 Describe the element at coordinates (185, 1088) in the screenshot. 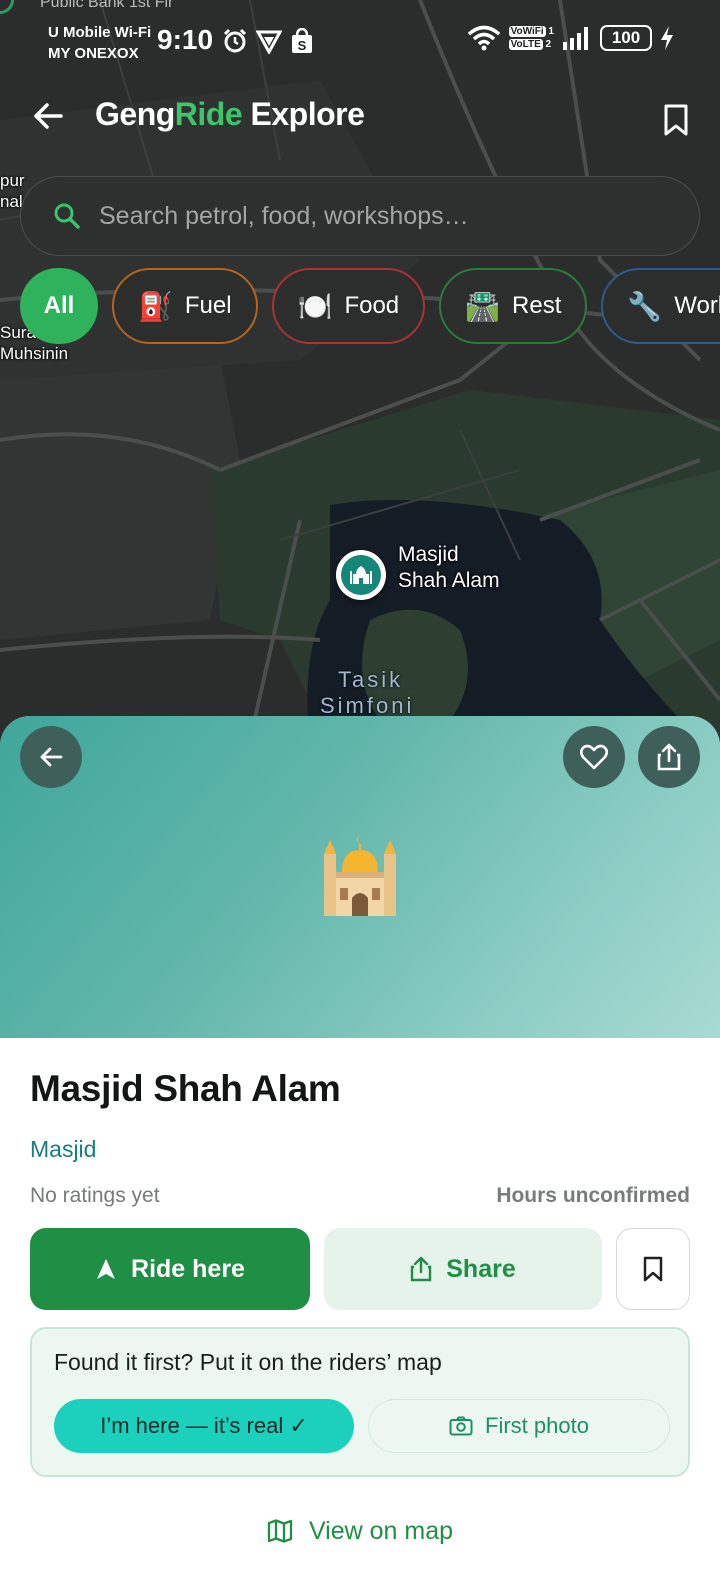

I see `place-name: Masjid Shah Alam` at that location.